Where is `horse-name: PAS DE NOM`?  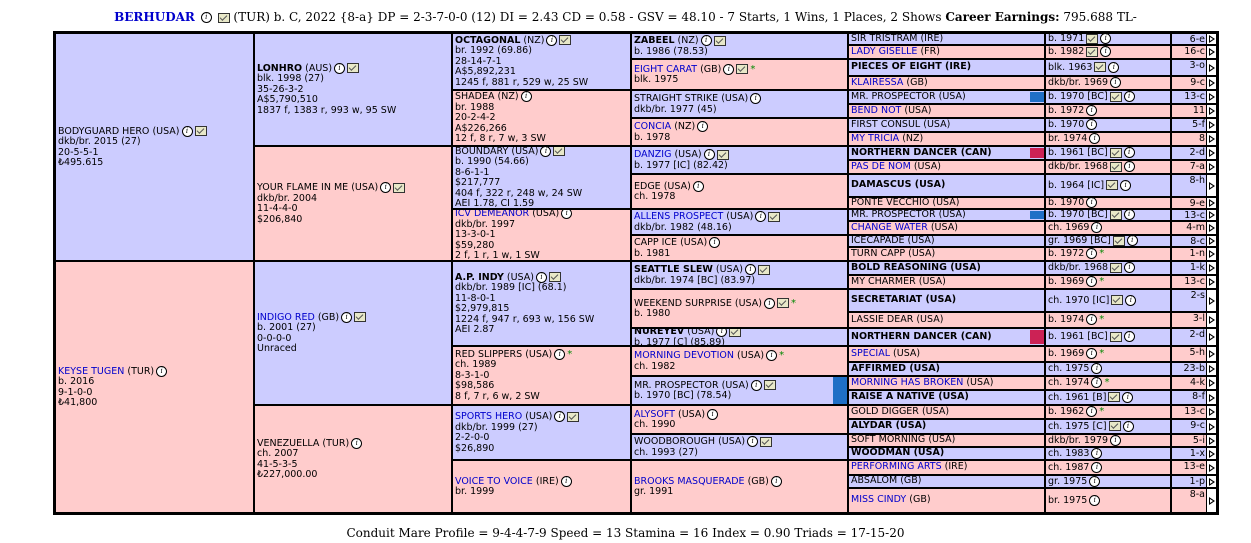
horse-name: PAS DE NOM is located at coordinates (881, 166).